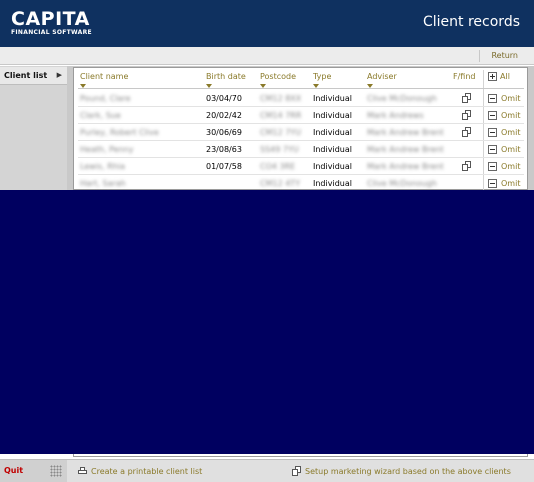 The height and width of the screenshot is (482, 534). I want to click on birth-date-cell: 23/08/63, so click(224, 149).